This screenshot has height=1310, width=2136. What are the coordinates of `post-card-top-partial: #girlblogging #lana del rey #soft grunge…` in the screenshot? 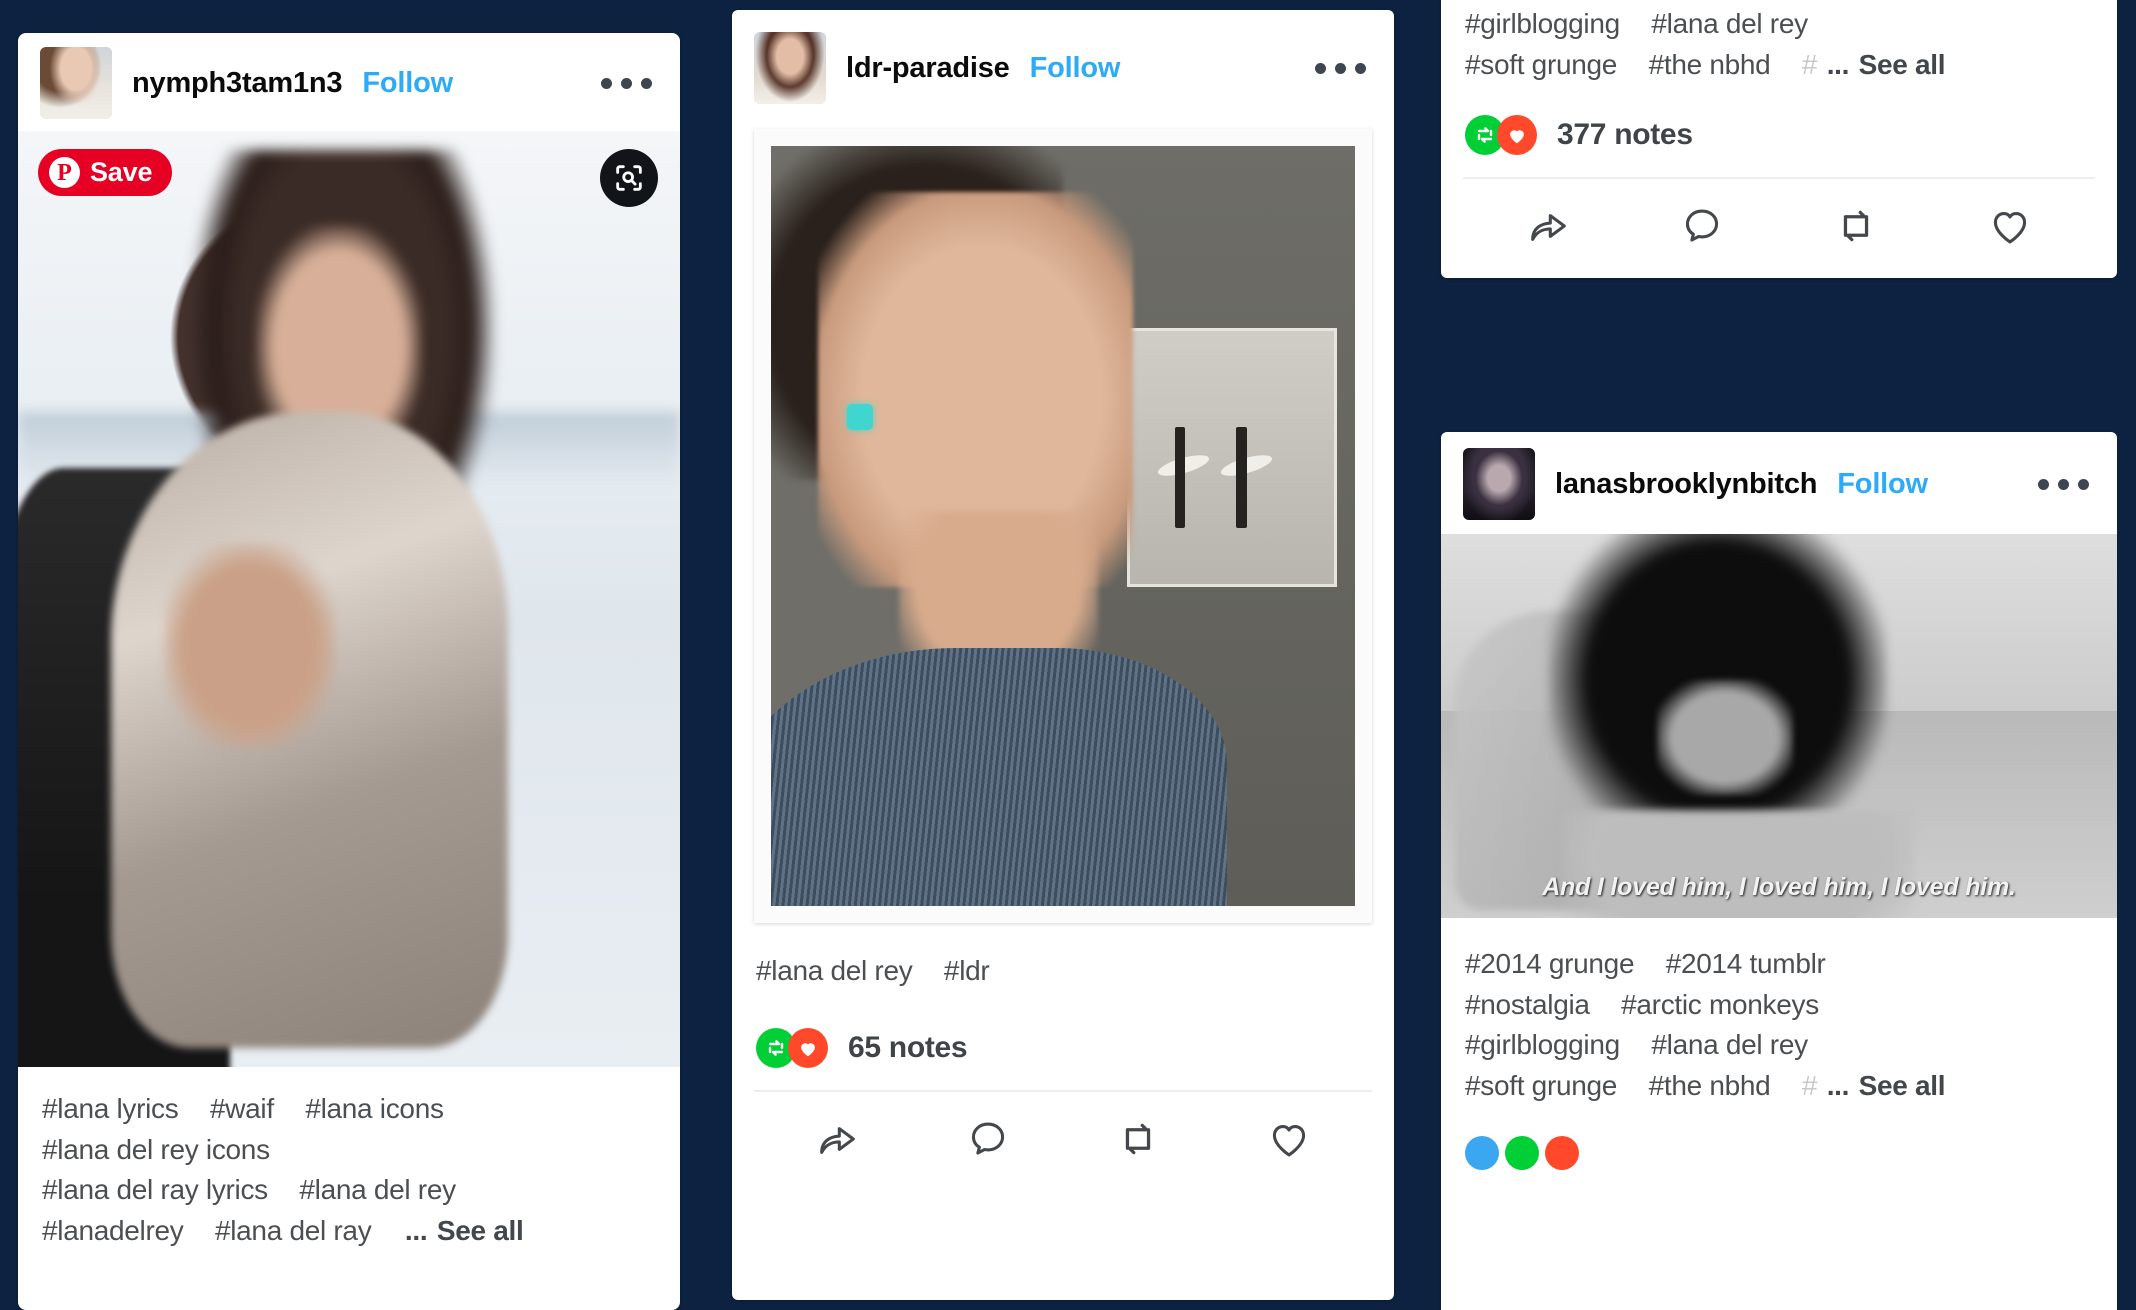 It's located at (1779, 139).